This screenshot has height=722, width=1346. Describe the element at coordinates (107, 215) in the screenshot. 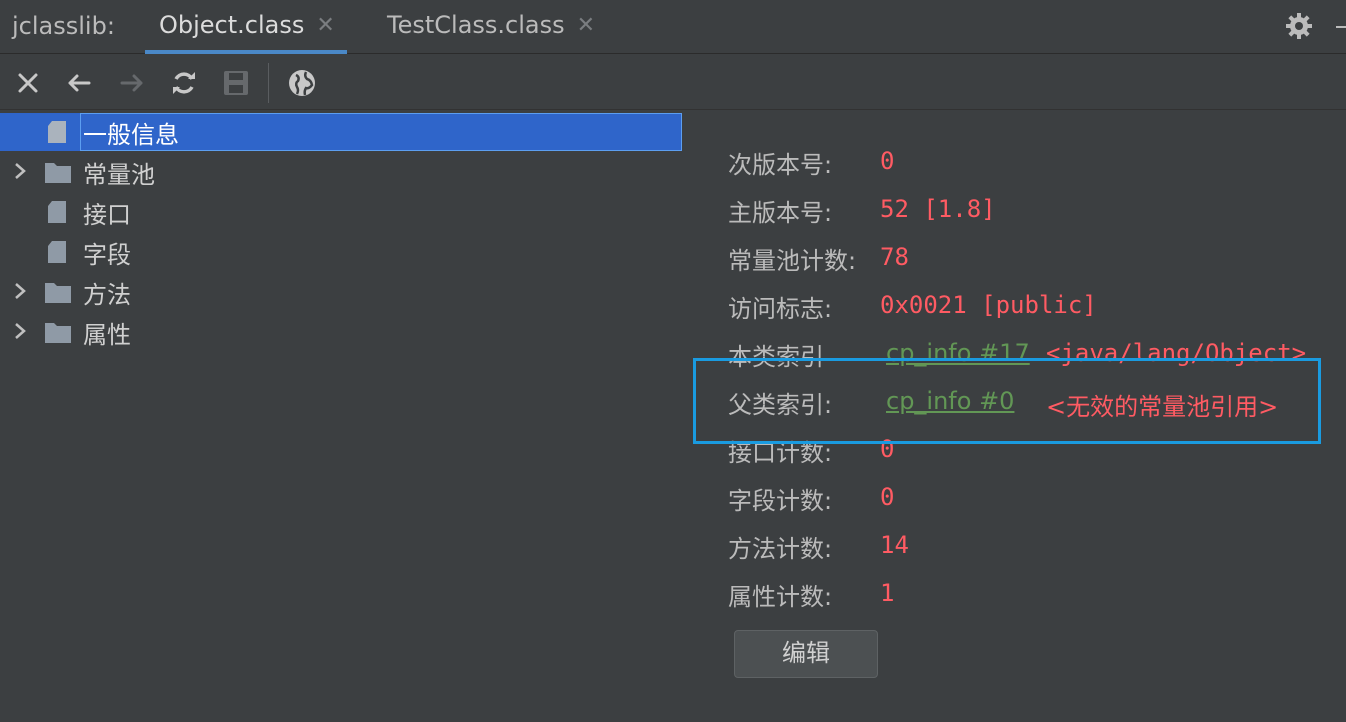

I see `tree-item-label: 接口` at that location.